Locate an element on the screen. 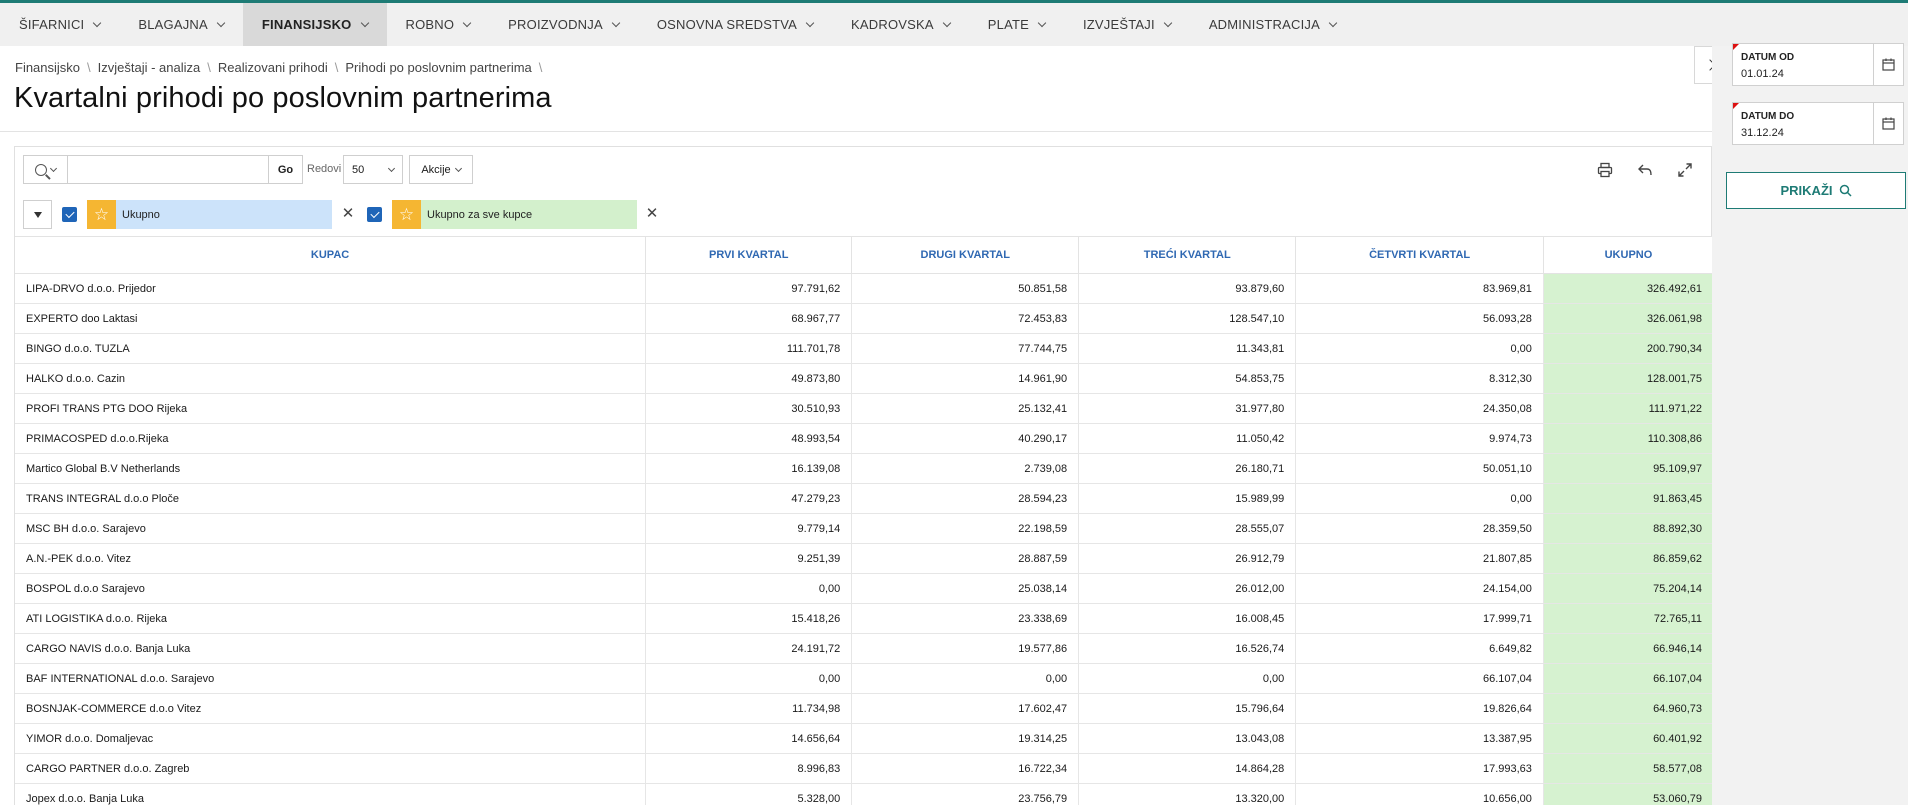  filter-chip-label: Ukupno is located at coordinates (224, 214).